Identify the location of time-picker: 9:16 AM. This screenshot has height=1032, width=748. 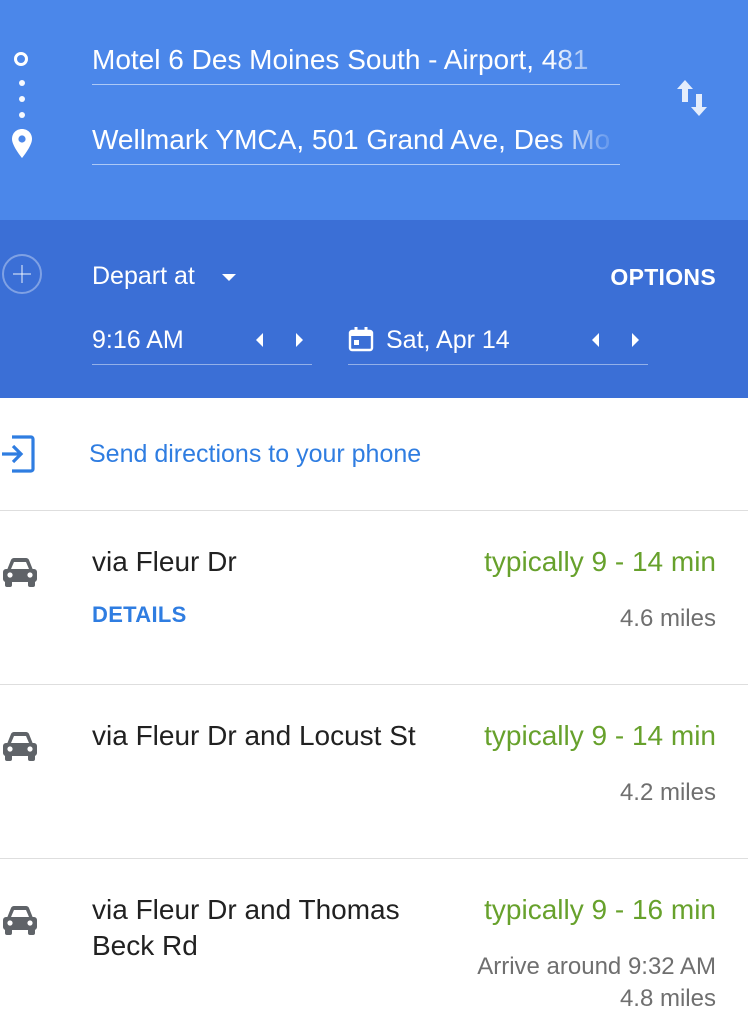
(202, 342).